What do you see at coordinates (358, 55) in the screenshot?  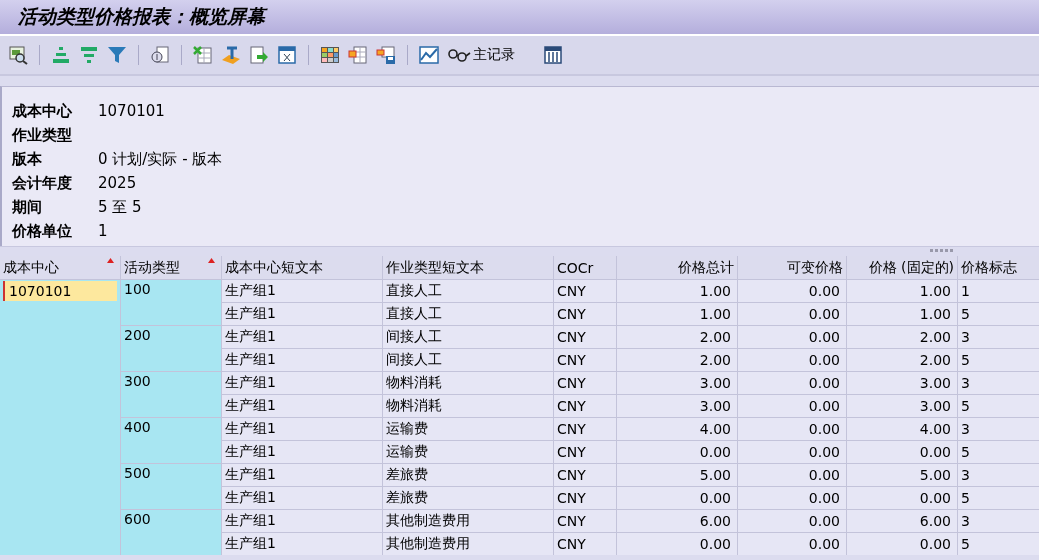 I see `column-insert-icon` at bounding box center [358, 55].